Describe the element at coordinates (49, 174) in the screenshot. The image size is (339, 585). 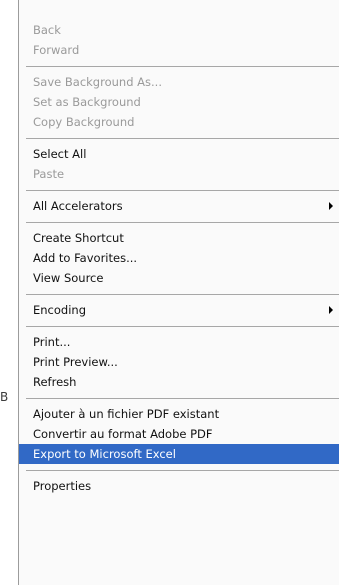
I see `menu-item-paste: Paste` at that location.